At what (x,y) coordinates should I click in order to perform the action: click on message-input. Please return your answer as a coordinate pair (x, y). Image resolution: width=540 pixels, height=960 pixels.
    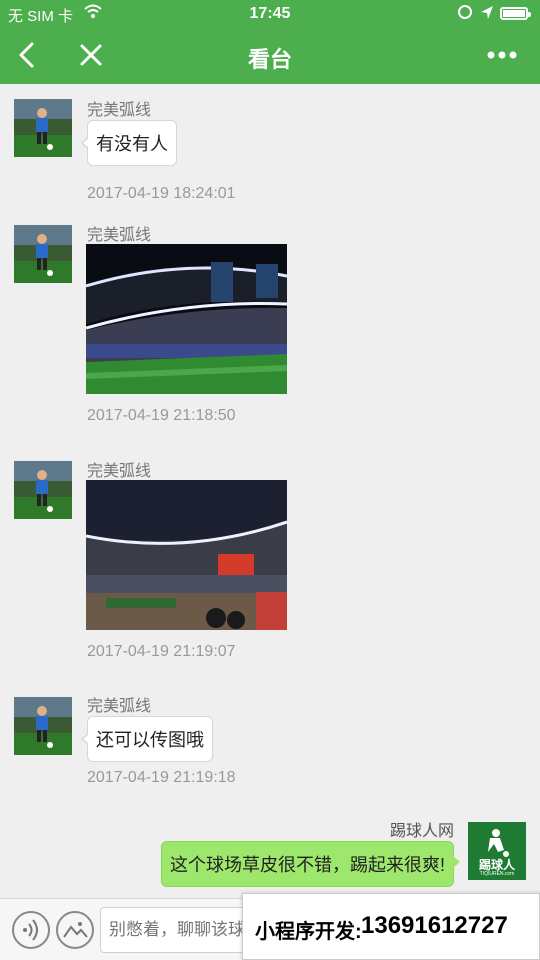
    Looking at the image, I should click on (180, 930).